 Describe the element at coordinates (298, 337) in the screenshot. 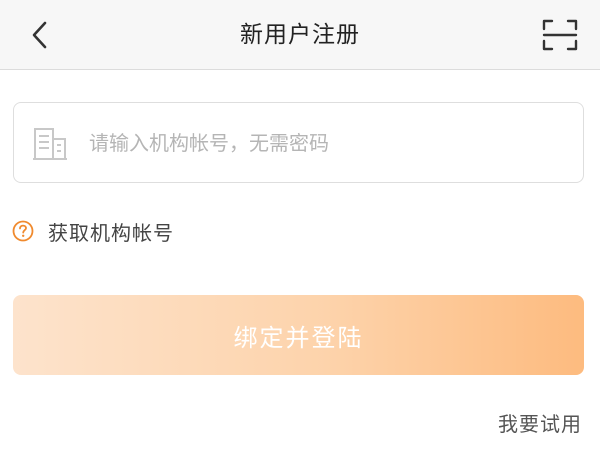

I see `bind-login-label: 绑定并登陆` at that location.